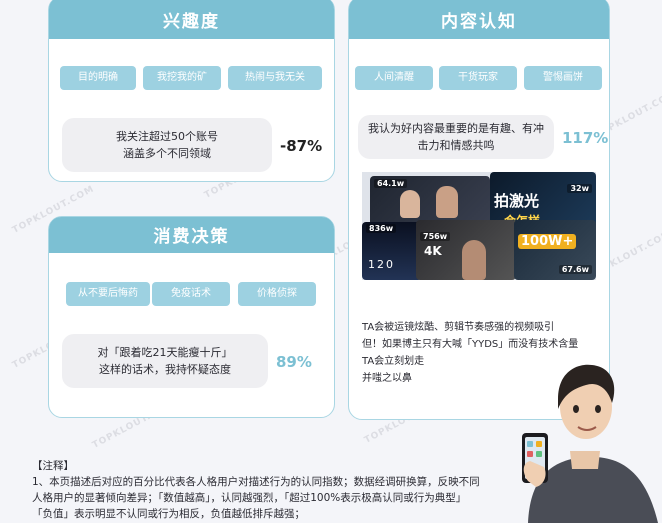  What do you see at coordinates (479, 19) in the screenshot?
I see `content-title: 内容认知` at bounding box center [479, 19].